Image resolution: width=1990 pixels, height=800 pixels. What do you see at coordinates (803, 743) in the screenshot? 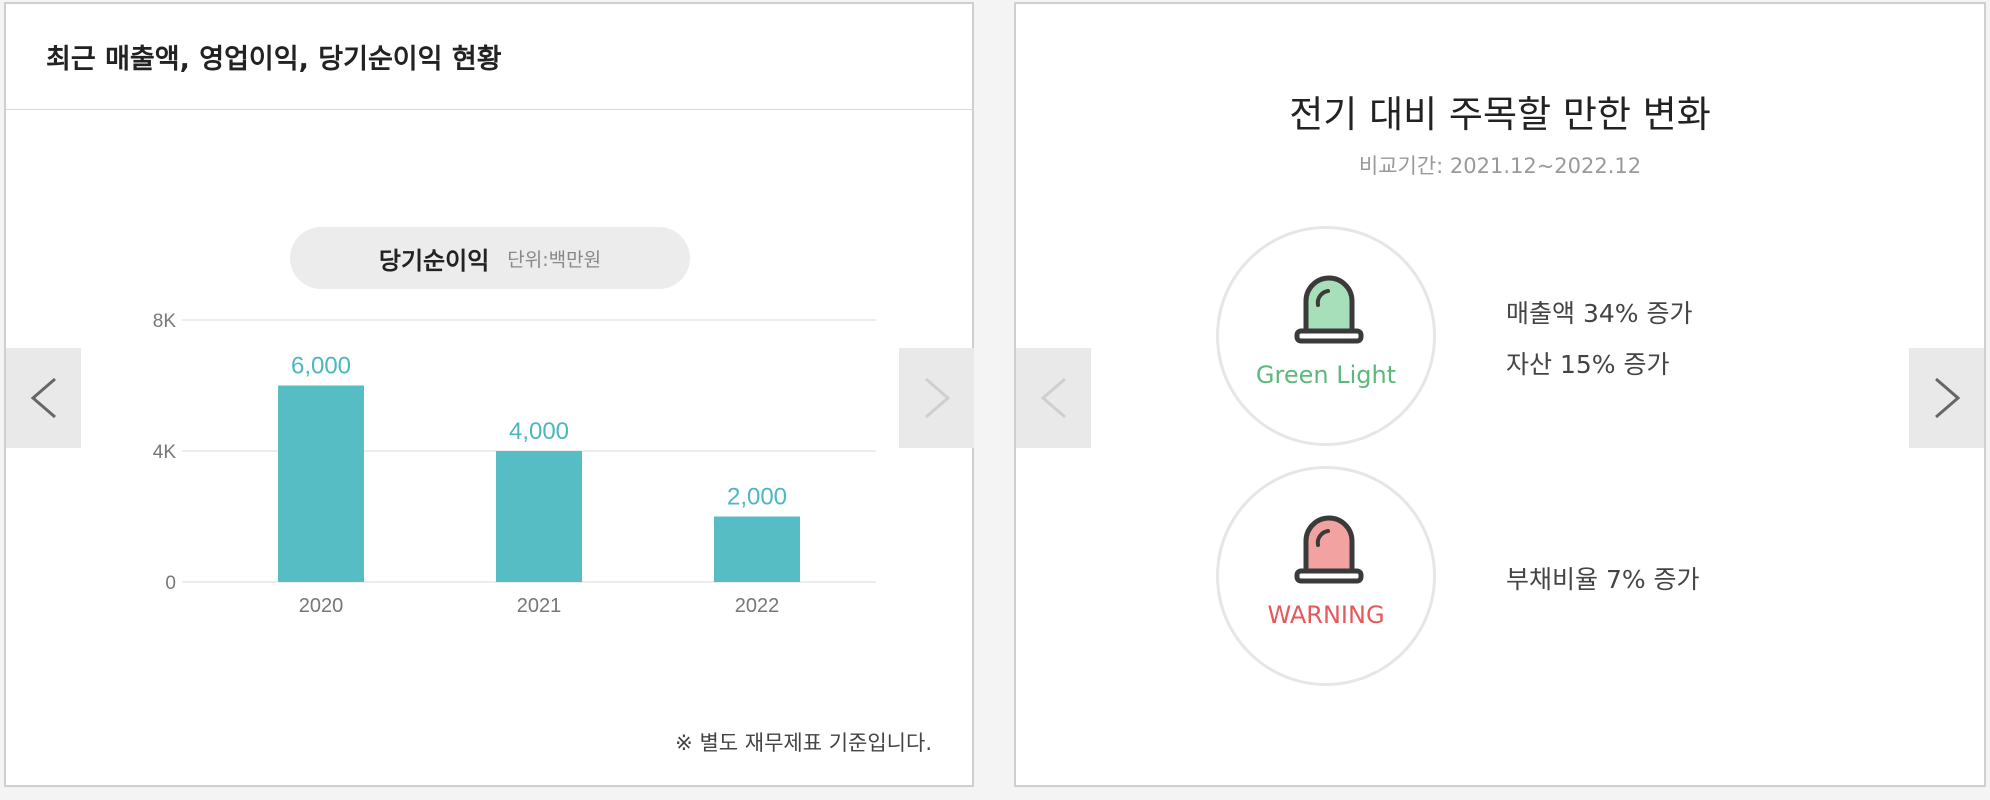
I see `footnote: ※ 별도 재무제표 기준입니다.` at bounding box center [803, 743].